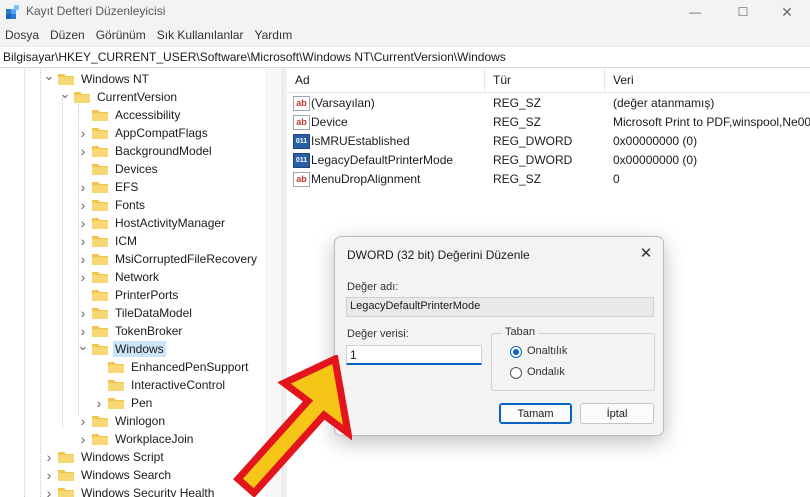  Describe the element at coordinates (743, 12) in the screenshot. I see `maximize-button: ☐` at that location.